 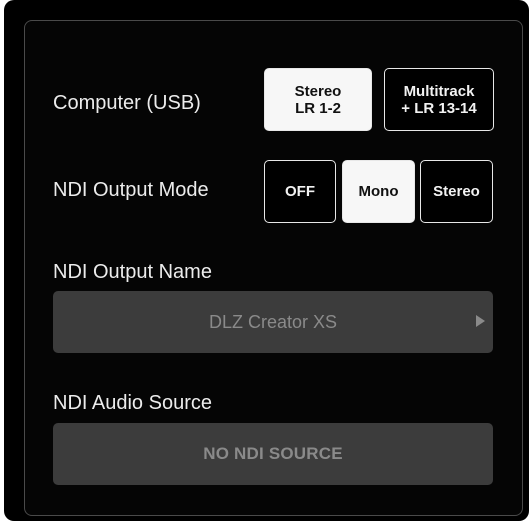 I want to click on ndi-output-mode-label: NDI Output Mode, so click(x=131, y=190).